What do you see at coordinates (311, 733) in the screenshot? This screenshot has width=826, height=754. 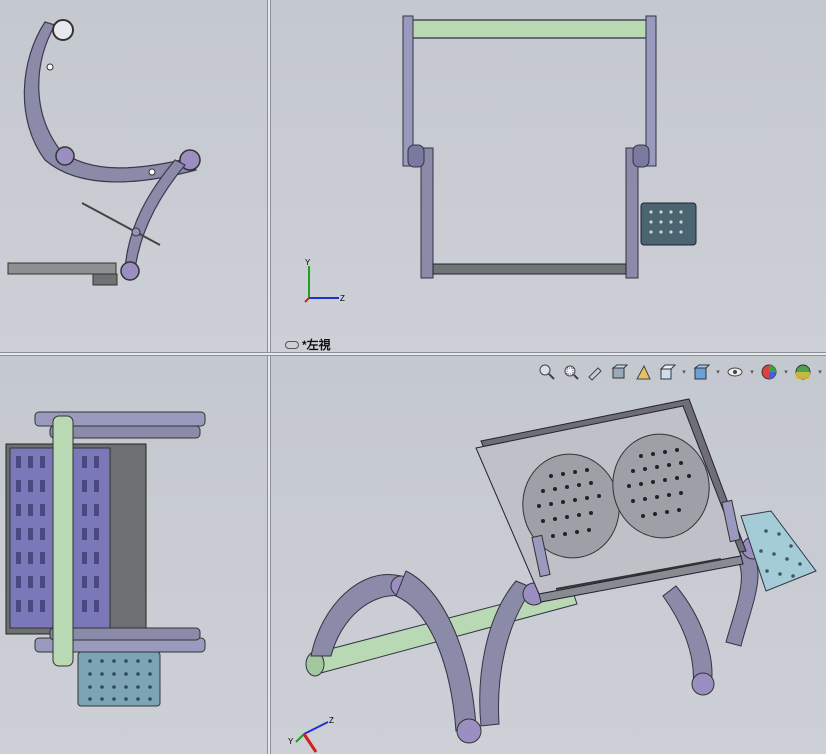 I see `triad-bottom-right: Y Z` at bounding box center [311, 733].